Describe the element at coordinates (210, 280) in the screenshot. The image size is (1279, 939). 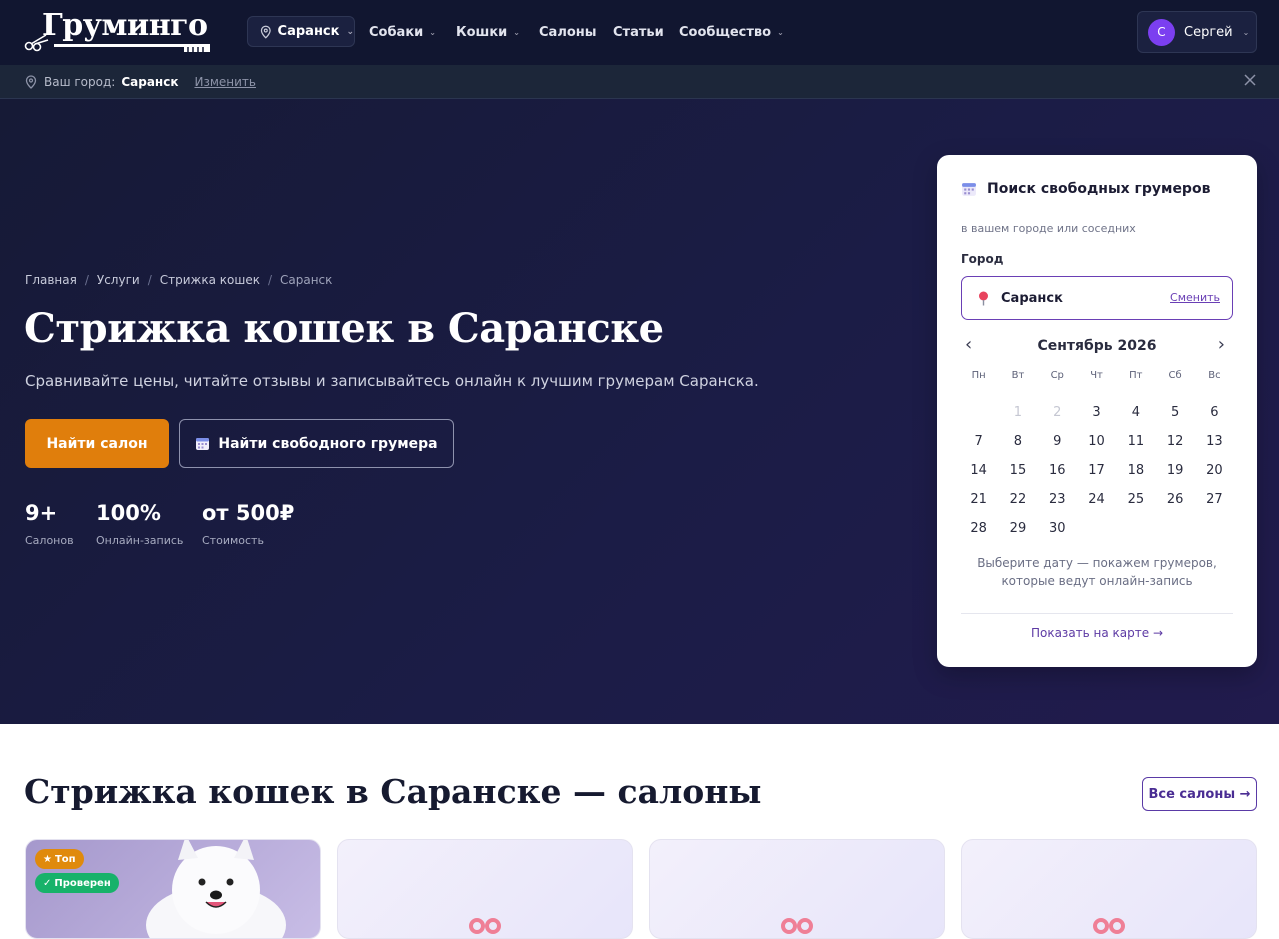
I see `breadcrumb-cat-grooming: Стрижка кошек` at that location.